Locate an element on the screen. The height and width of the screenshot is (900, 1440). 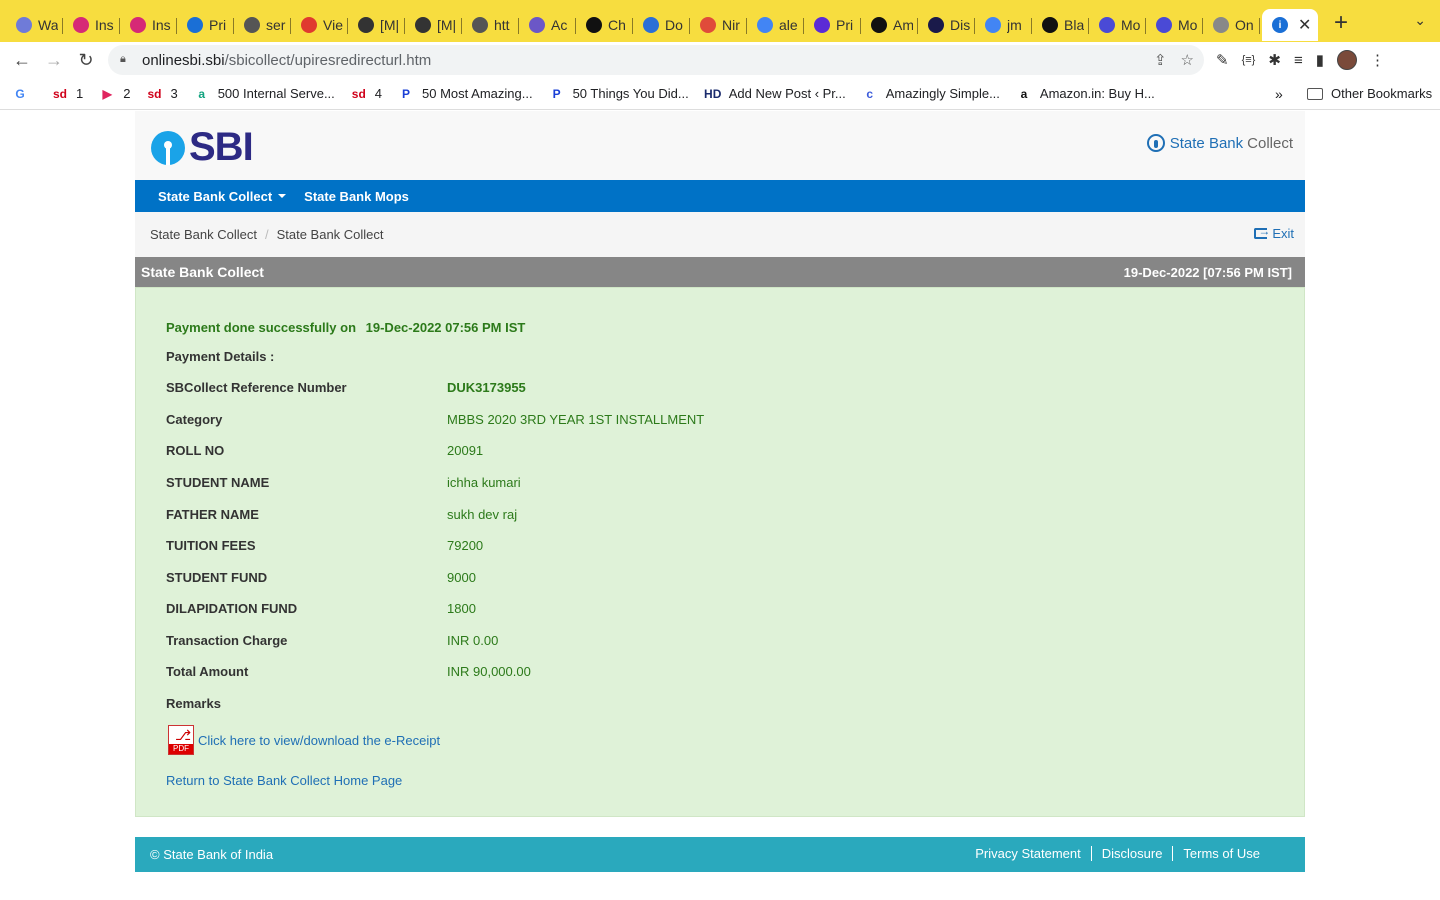
media-queue-icon: ≡ is located at coordinates (1298, 60).